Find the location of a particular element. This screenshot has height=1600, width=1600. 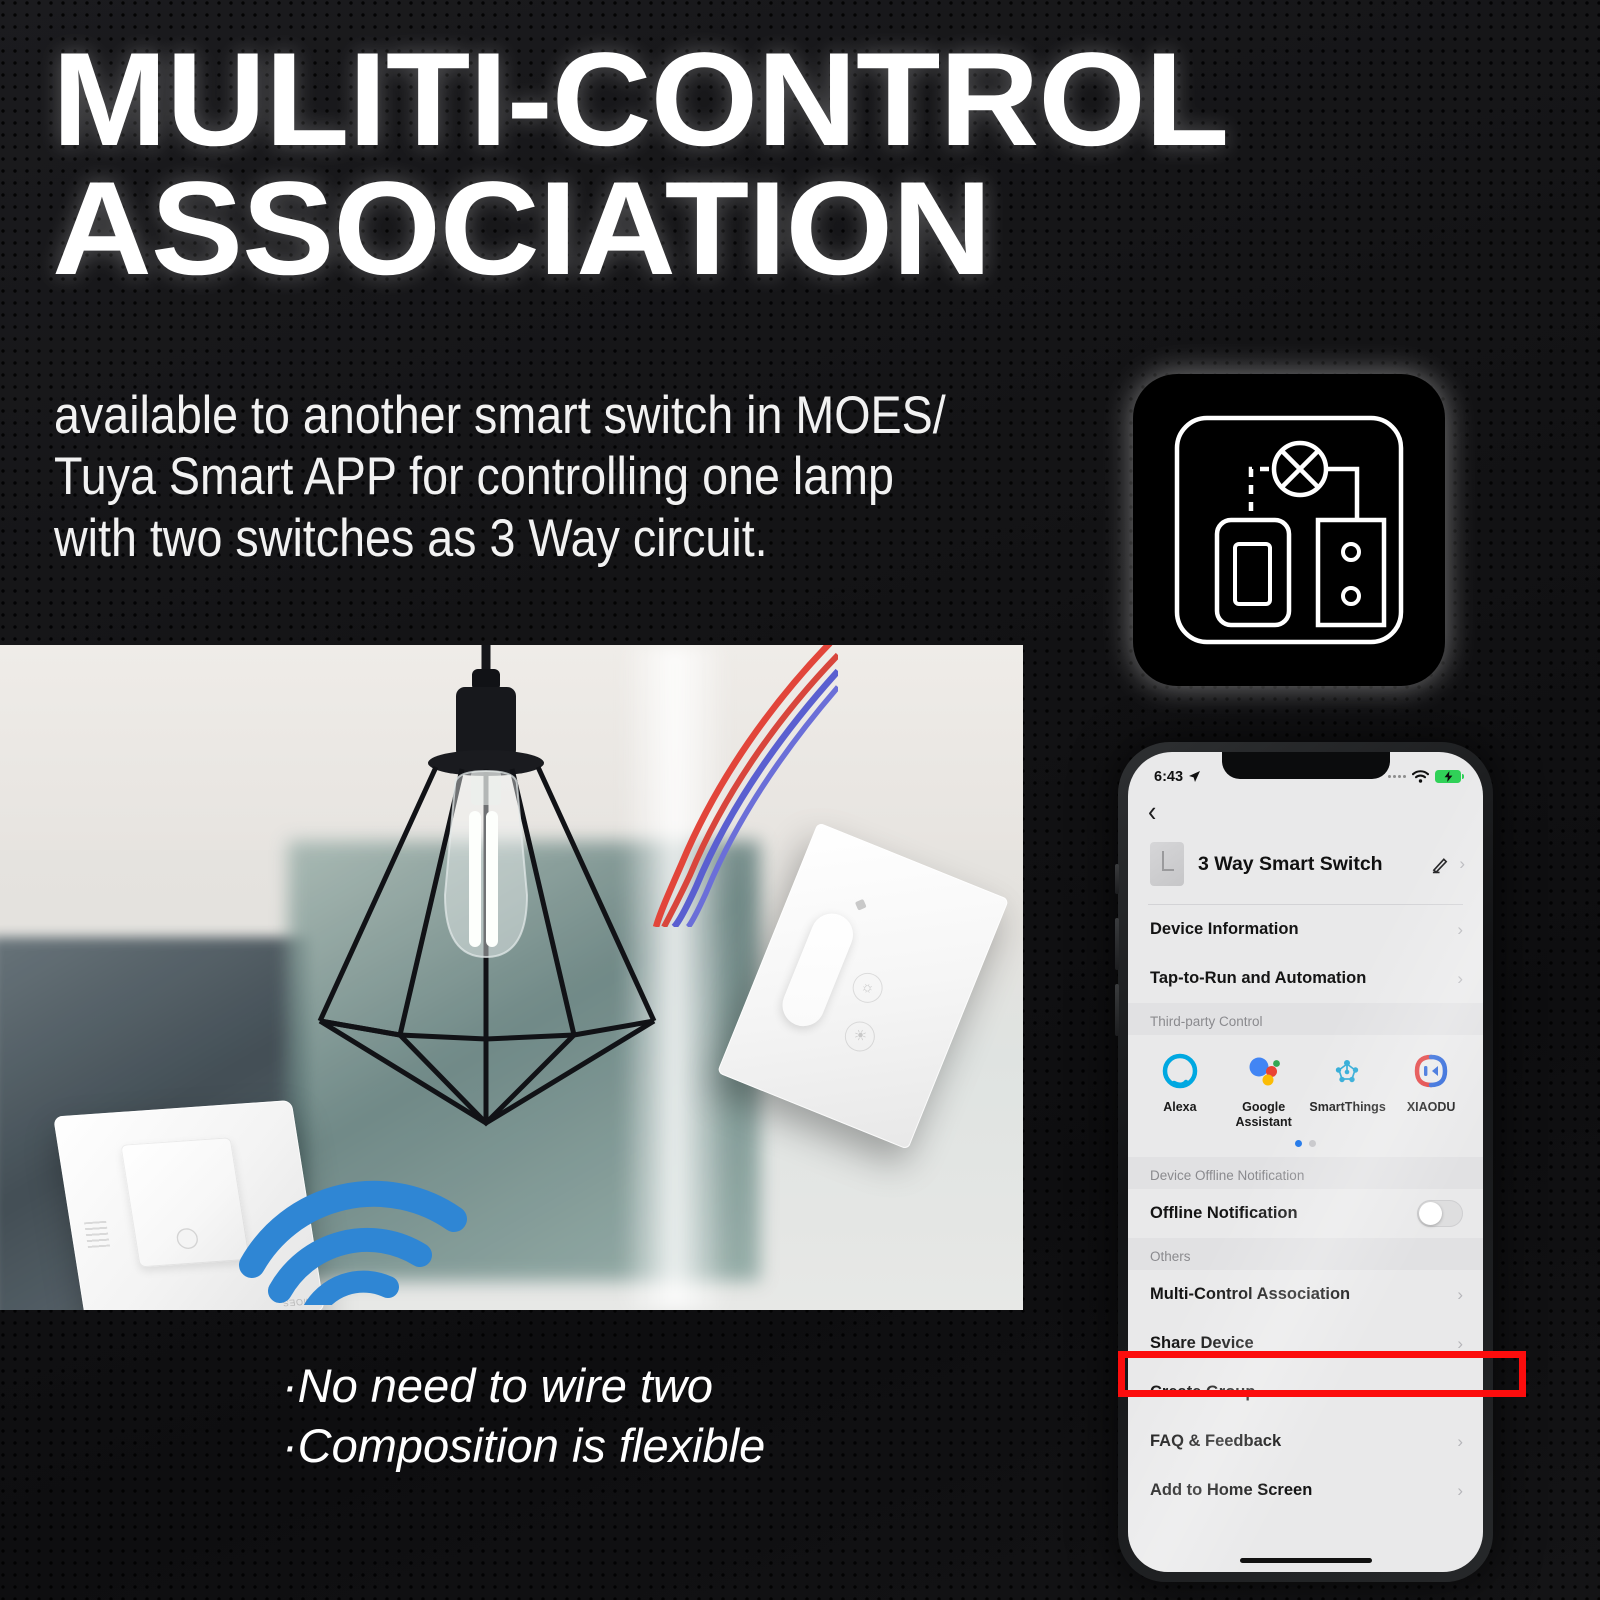

switch-vents is located at coordinates (97, 1234).